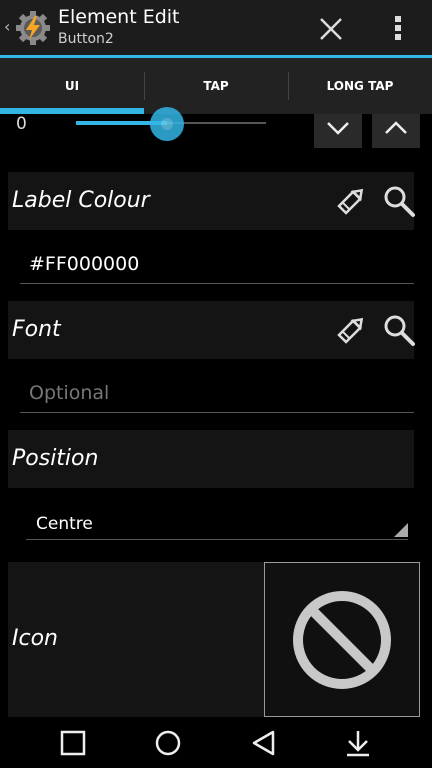 The height and width of the screenshot is (768, 432). I want to click on chevron-up-icon, so click(396, 127).